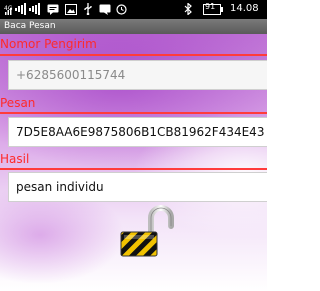  Describe the element at coordinates (137, 75) in the screenshot. I see `sender-field: +6285600115744` at that location.